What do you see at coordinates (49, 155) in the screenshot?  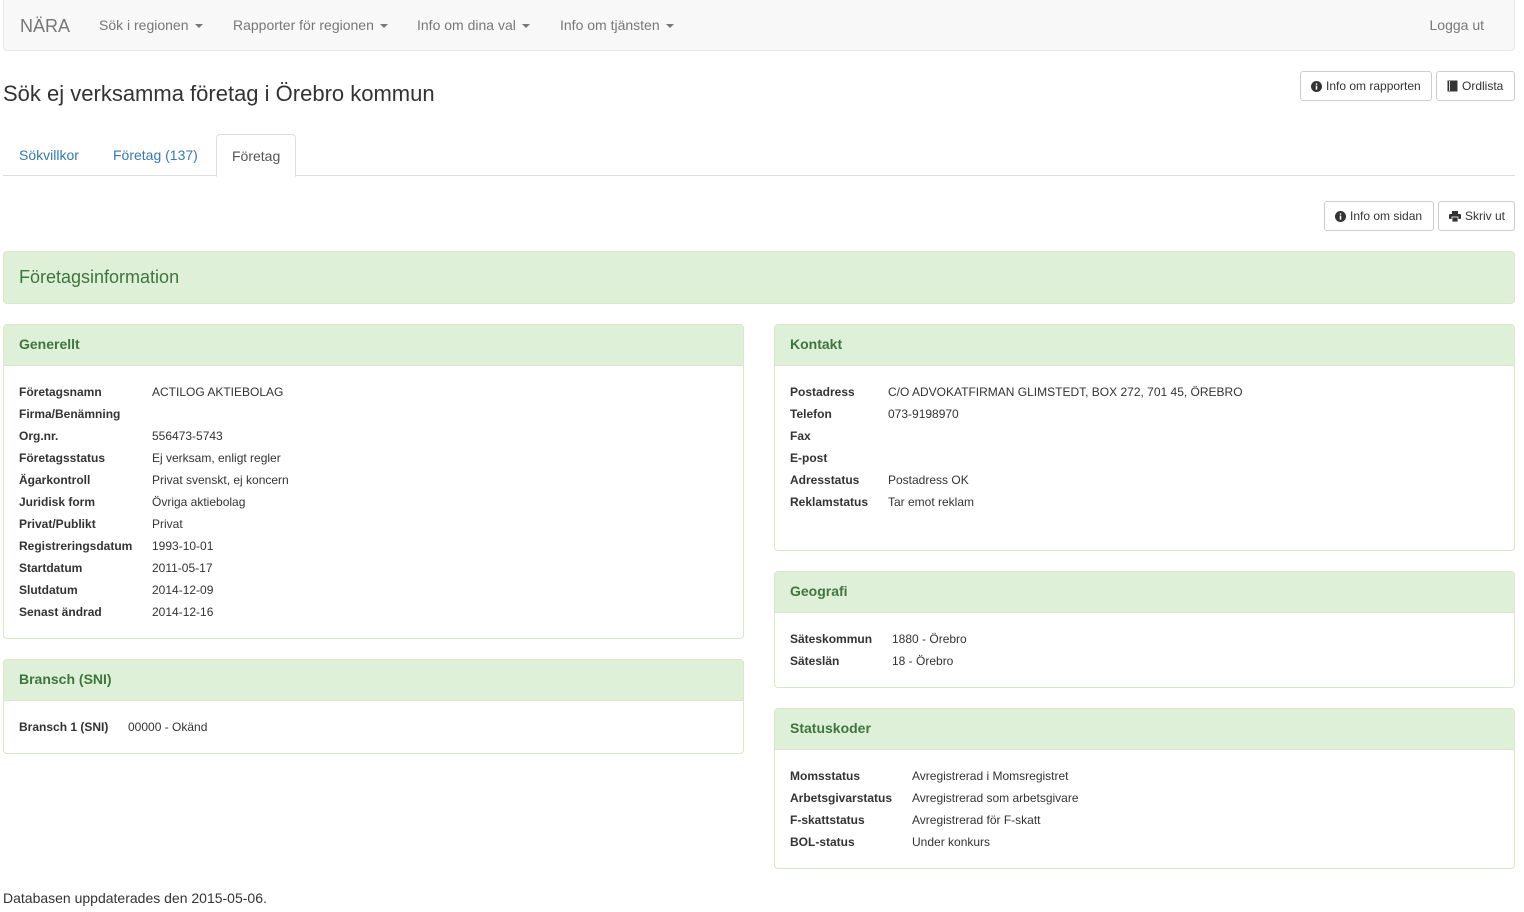 I see `tab-search-criteria: Sökvillkor` at bounding box center [49, 155].